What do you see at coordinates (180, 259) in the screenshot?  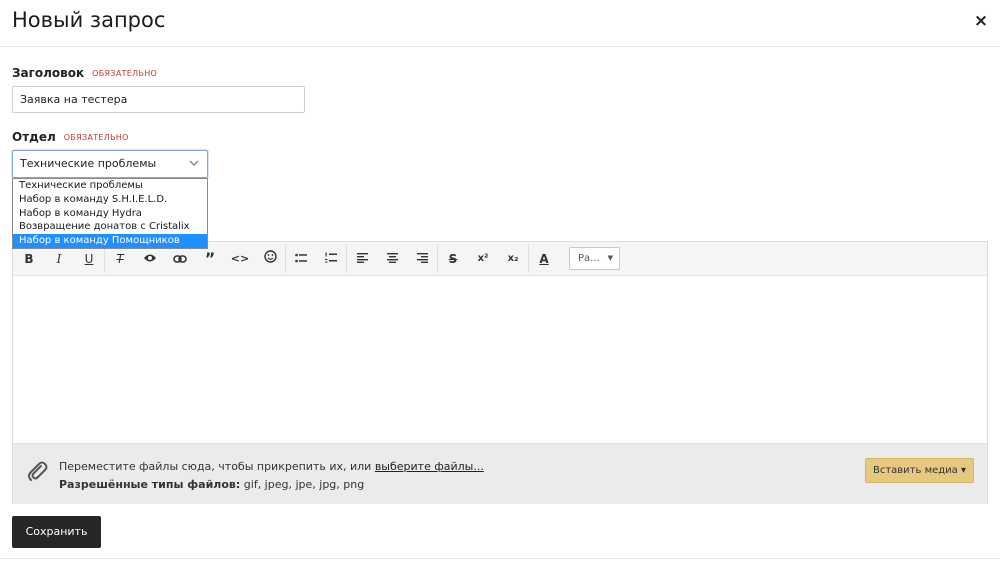 I see `link-icon` at bounding box center [180, 259].